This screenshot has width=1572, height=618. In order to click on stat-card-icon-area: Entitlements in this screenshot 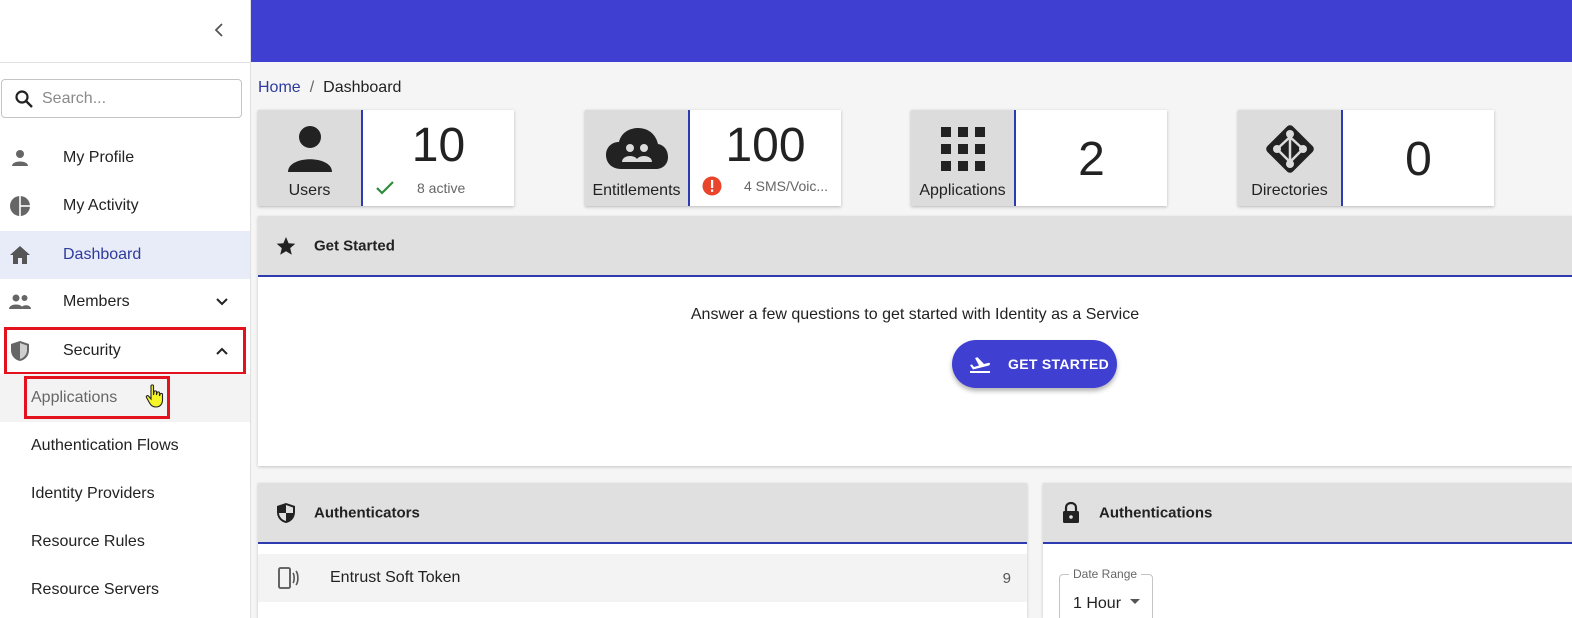, I will do `click(637, 158)`.